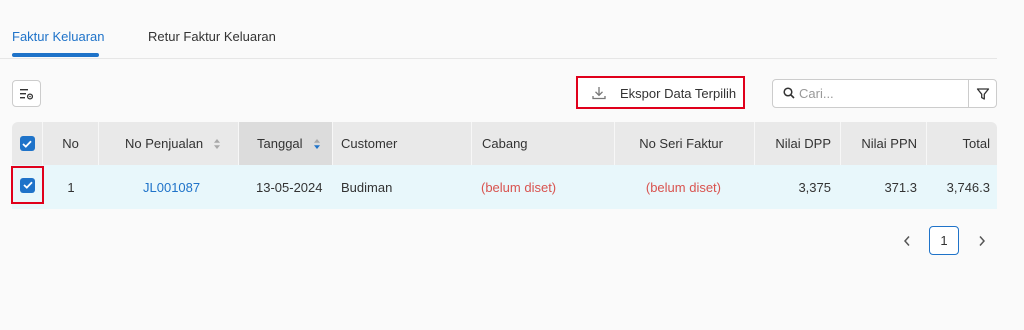 This screenshot has width=1024, height=330. Describe the element at coordinates (881, 93) in the screenshot. I see `search-input` at that location.